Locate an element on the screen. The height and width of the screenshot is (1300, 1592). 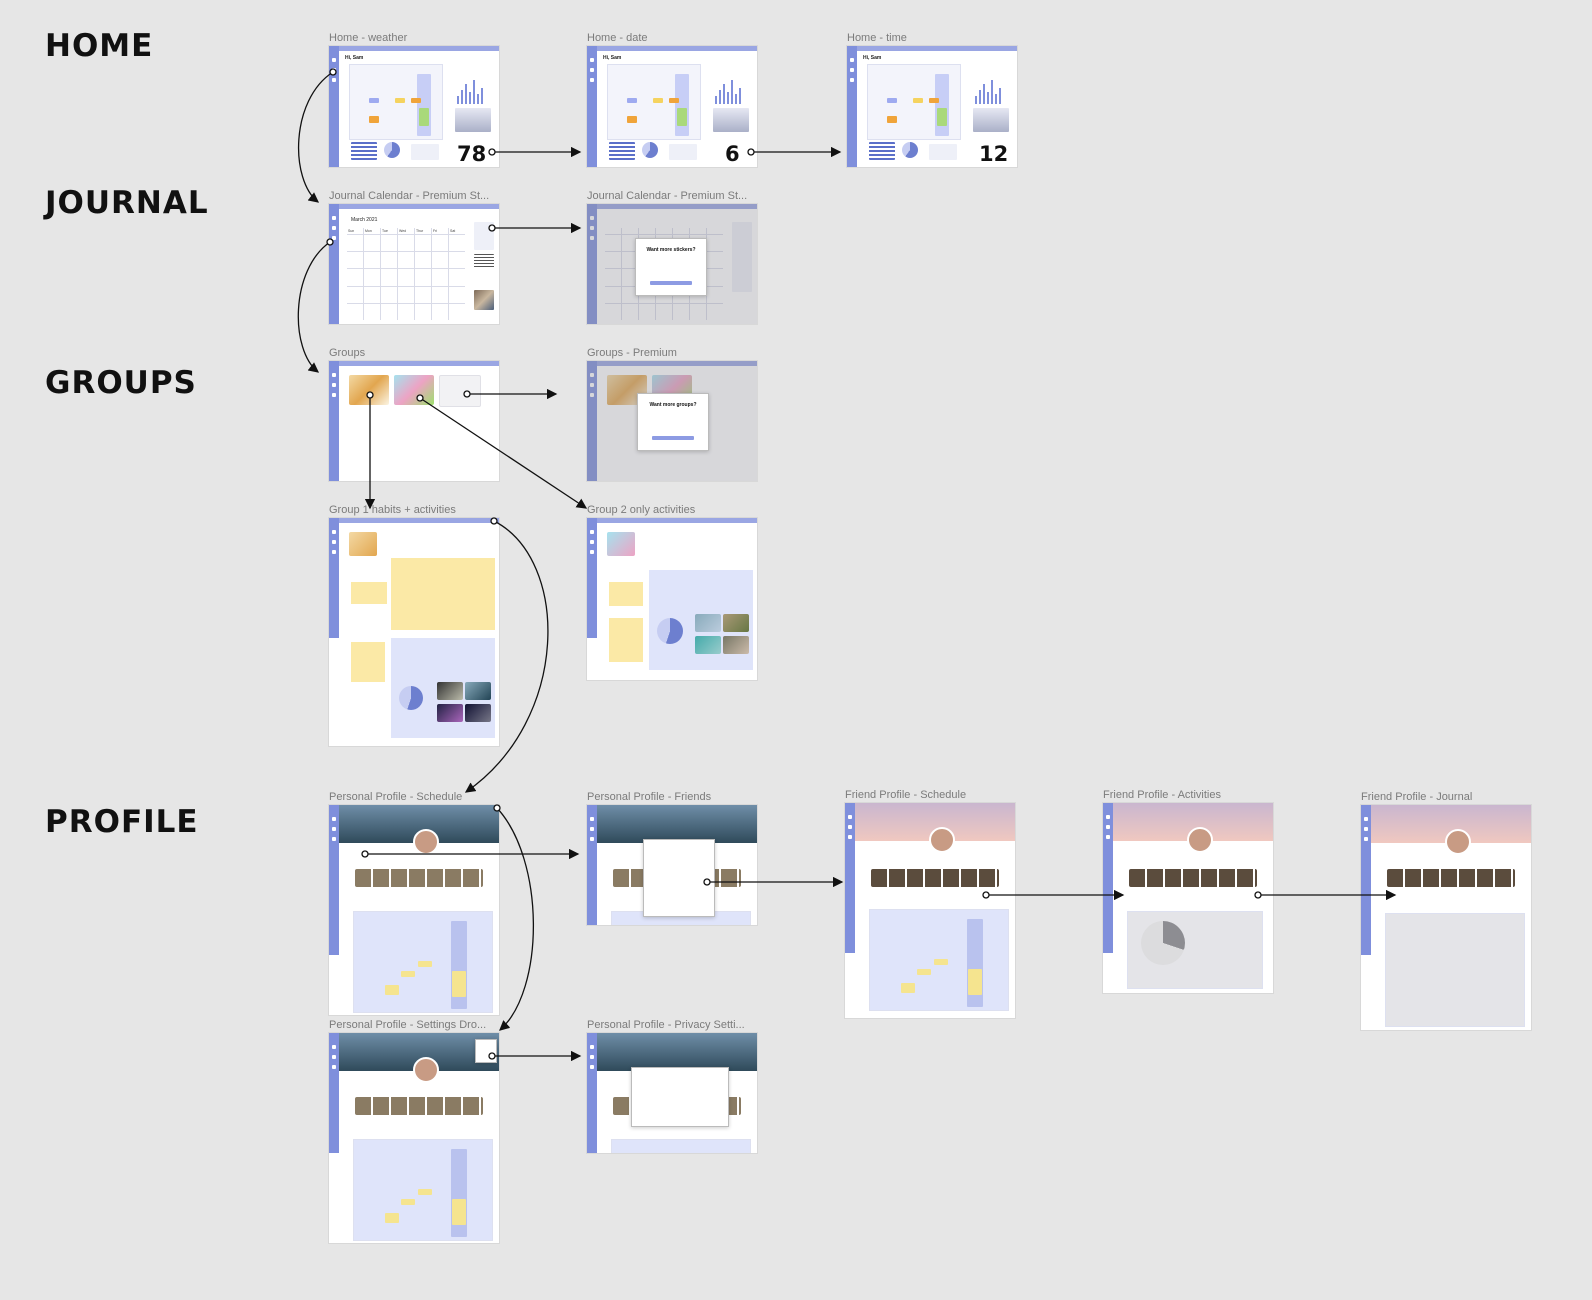
weather-bar-chart is located at coordinates (470, 90).